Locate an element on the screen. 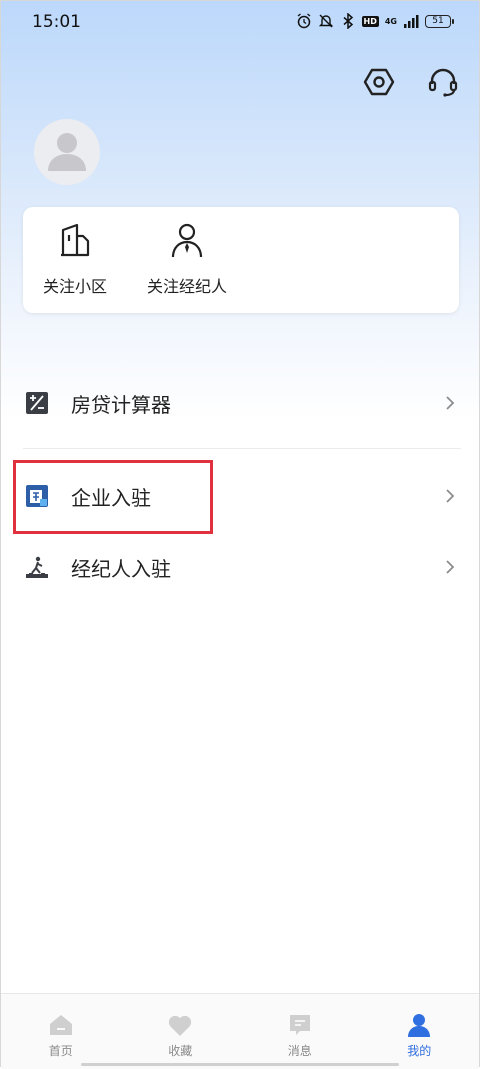 Image resolution: width=480 pixels, height=1069 pixels. network-indicator: 4G is located at coordinates (390, 21).